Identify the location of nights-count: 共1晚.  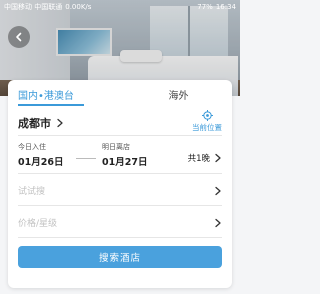
(205, 158).